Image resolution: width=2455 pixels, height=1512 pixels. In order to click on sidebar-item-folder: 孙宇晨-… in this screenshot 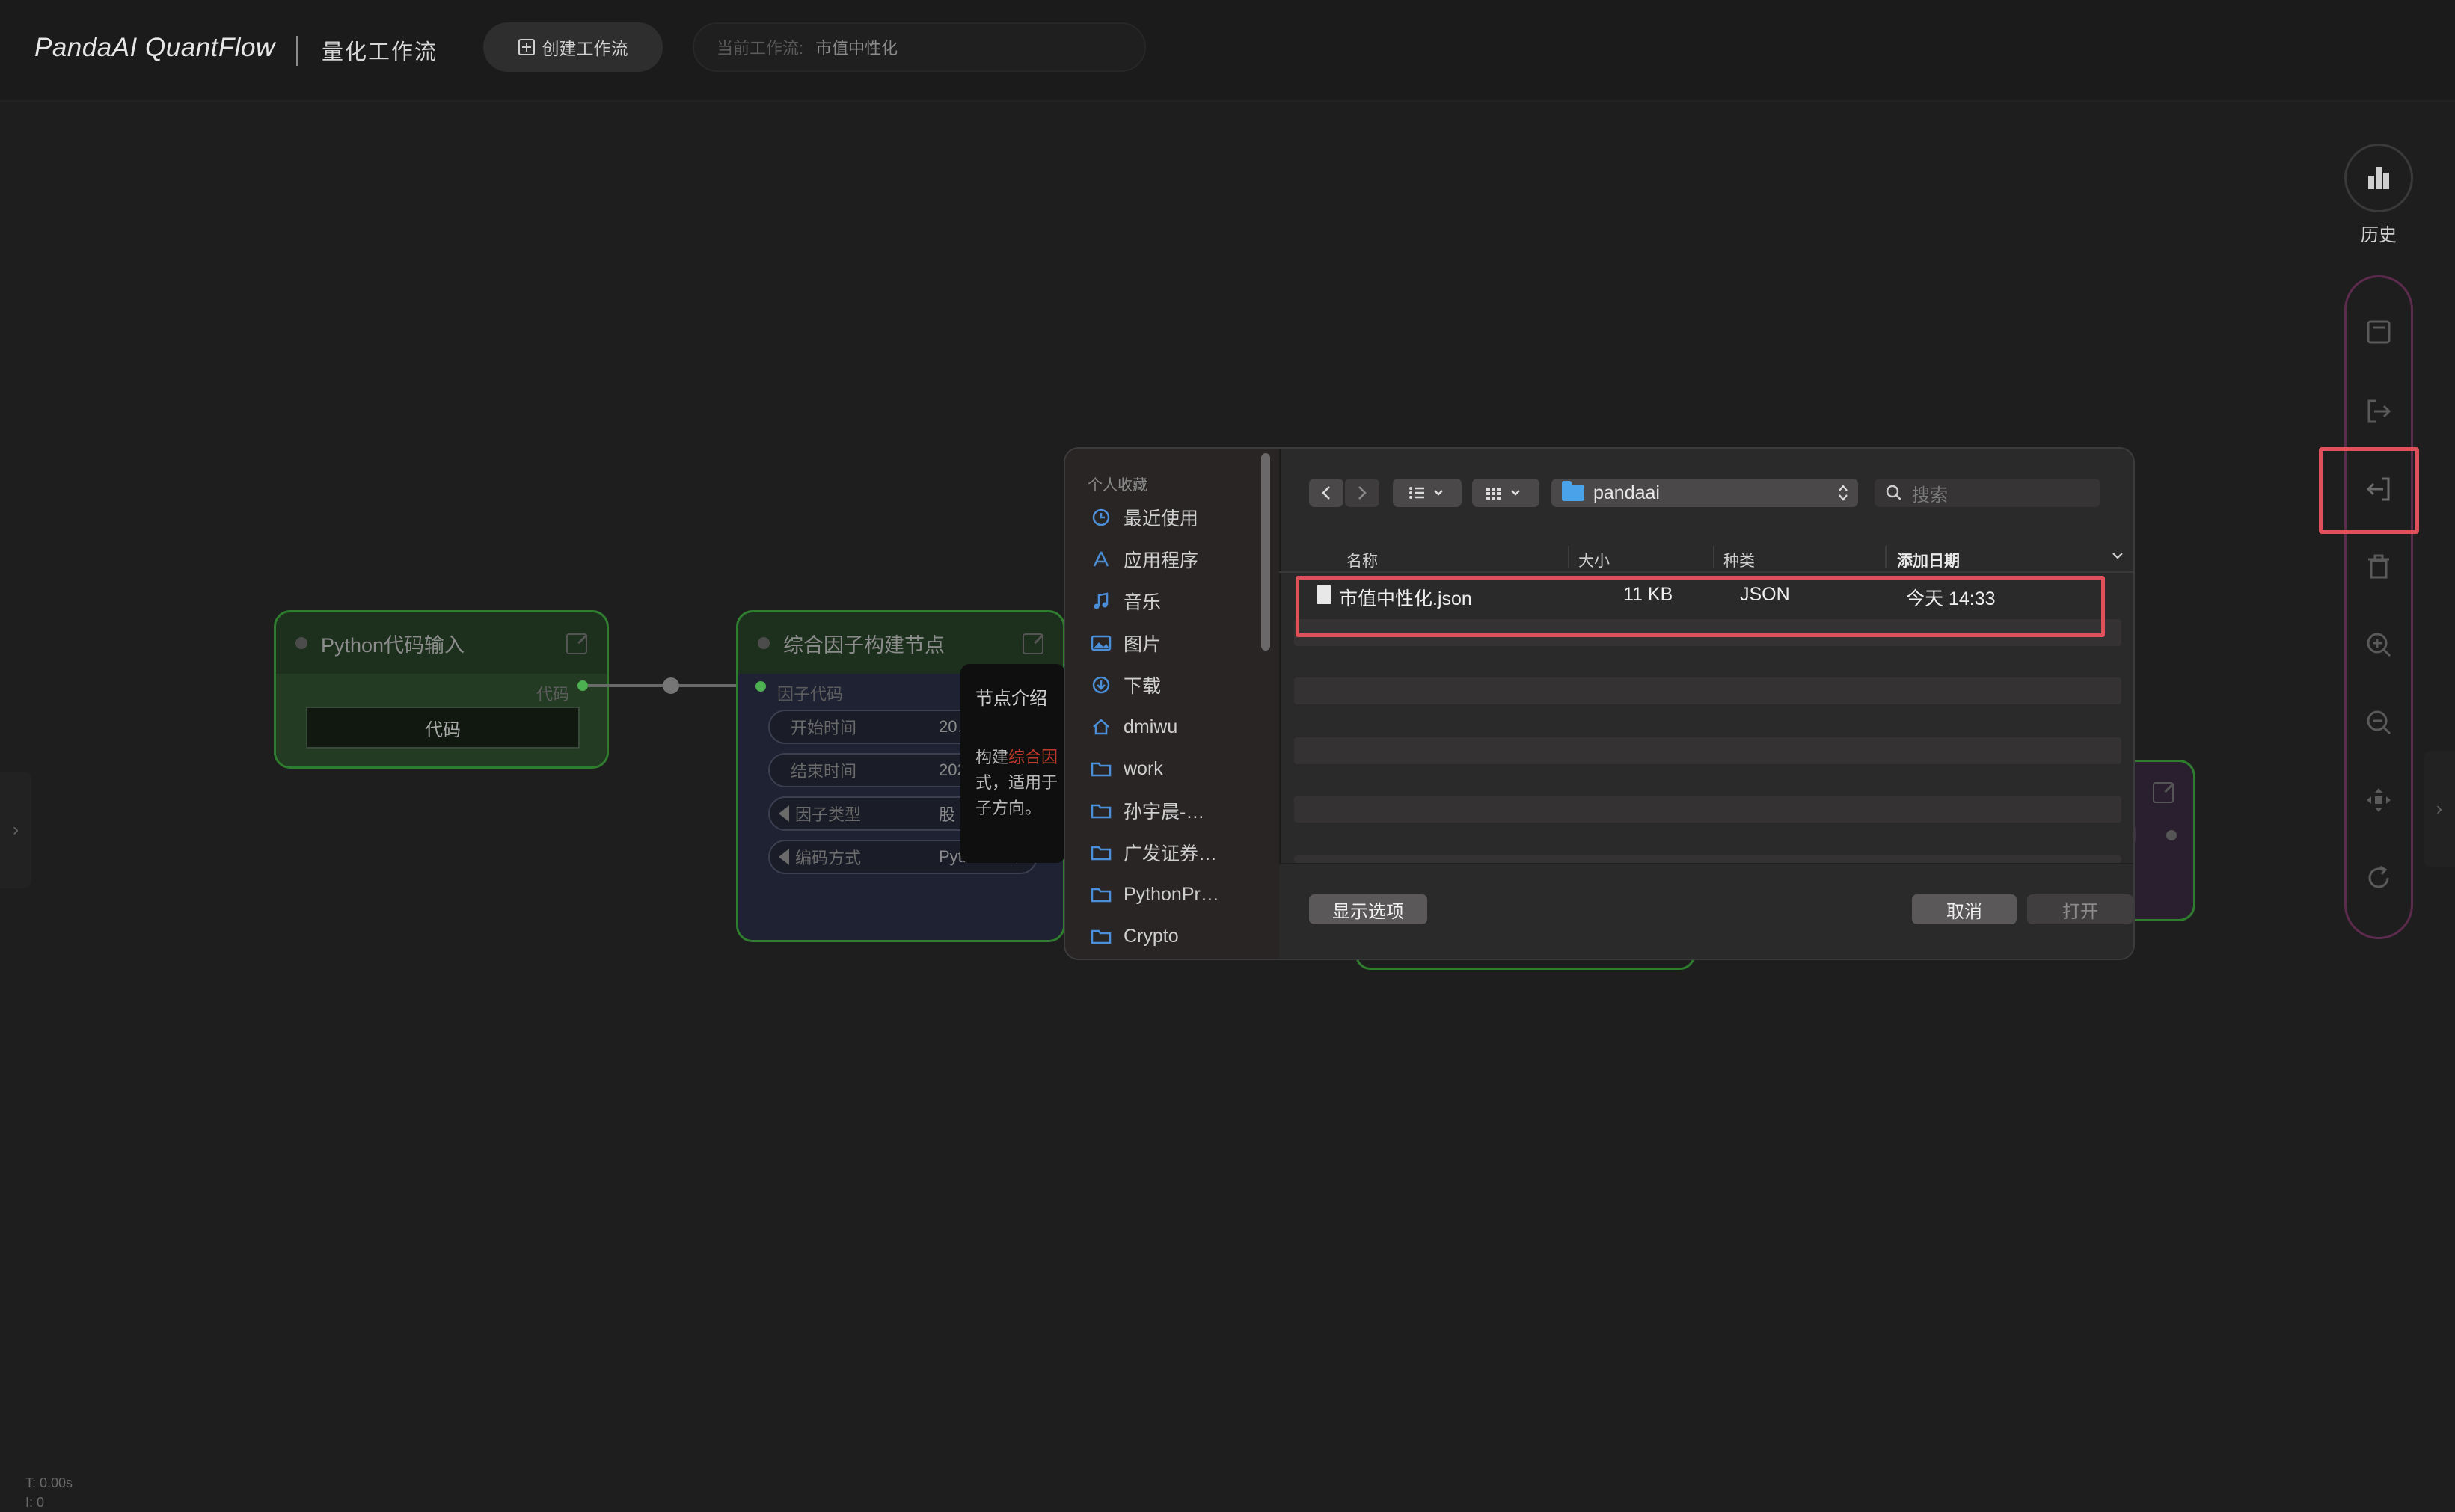, I will do `click(1147, 810)`.